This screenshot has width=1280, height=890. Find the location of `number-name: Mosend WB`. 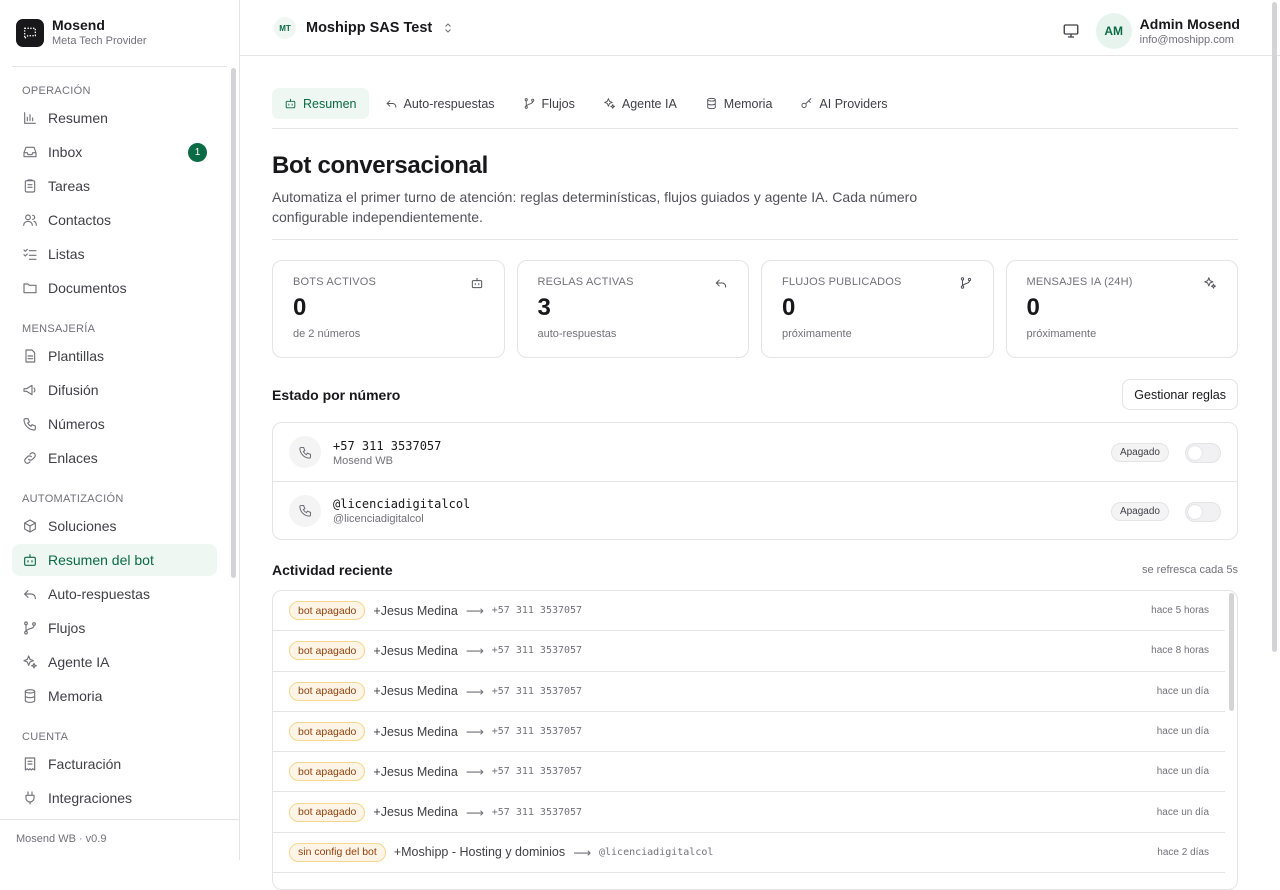

number-name: Mosend WB is located at coordinates (363, 460).